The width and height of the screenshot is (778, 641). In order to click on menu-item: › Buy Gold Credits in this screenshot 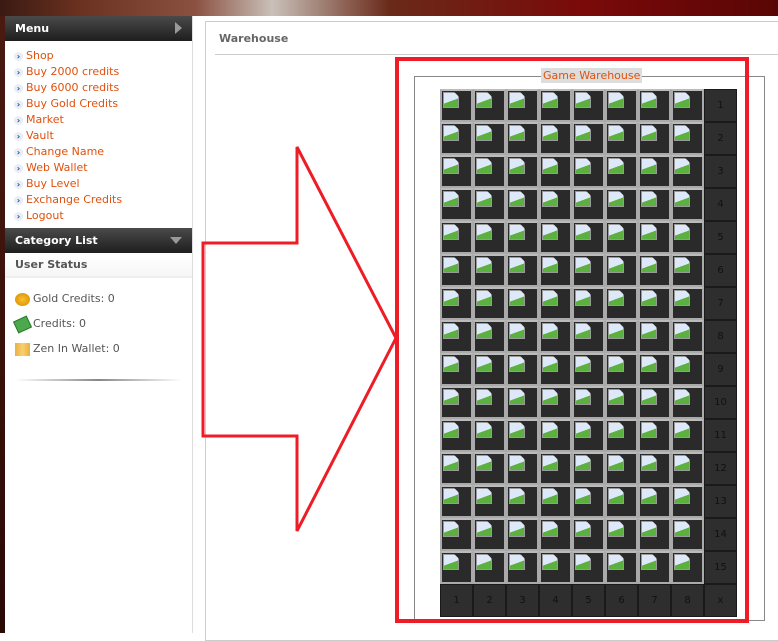, I will do `click(103, 104)`.